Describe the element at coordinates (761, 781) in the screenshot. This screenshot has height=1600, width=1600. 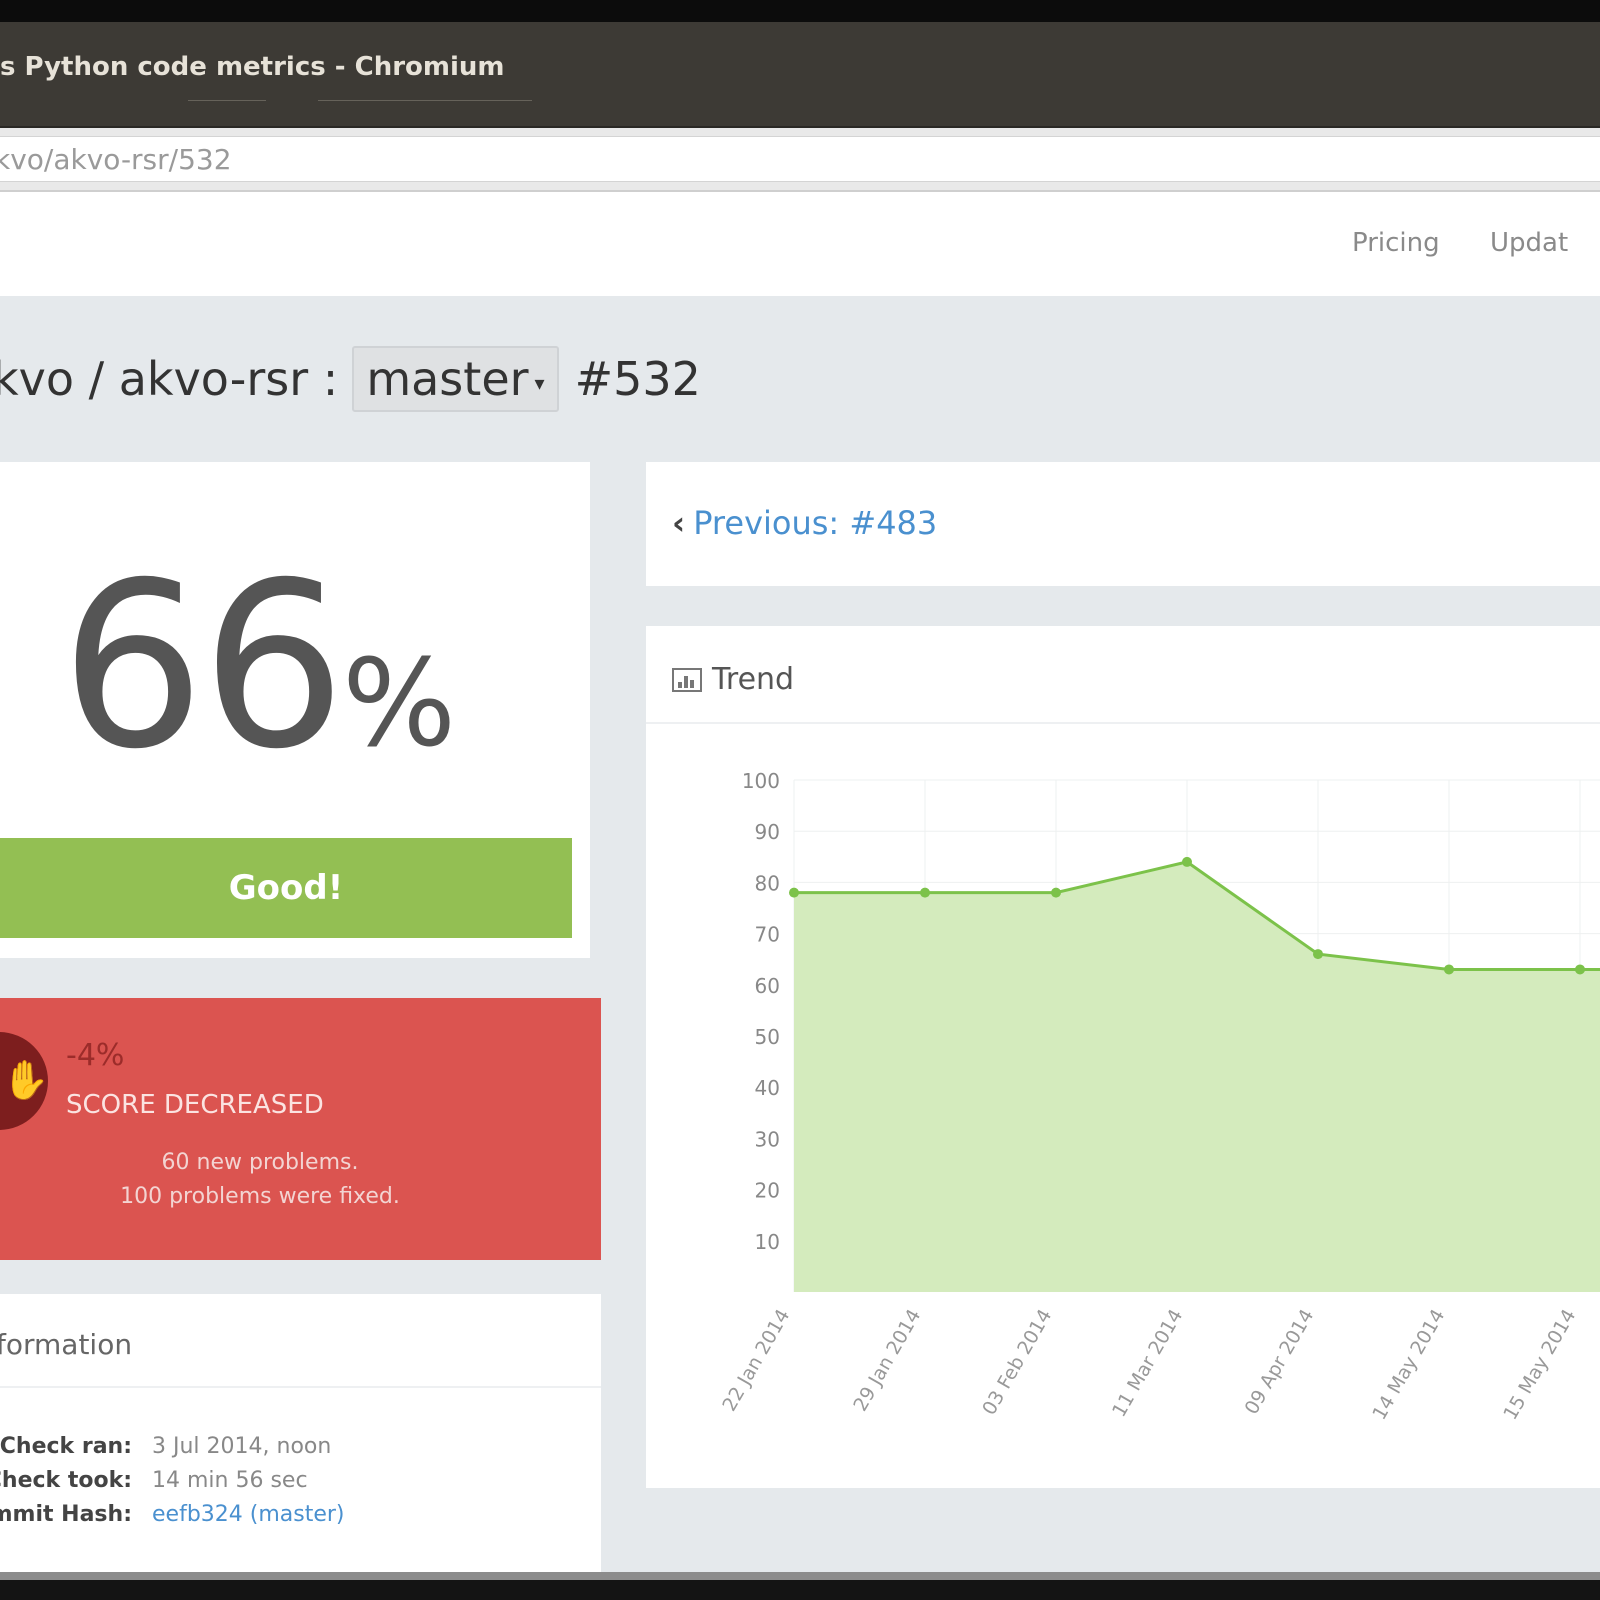
I see `y-tick-label: 100` at that location.